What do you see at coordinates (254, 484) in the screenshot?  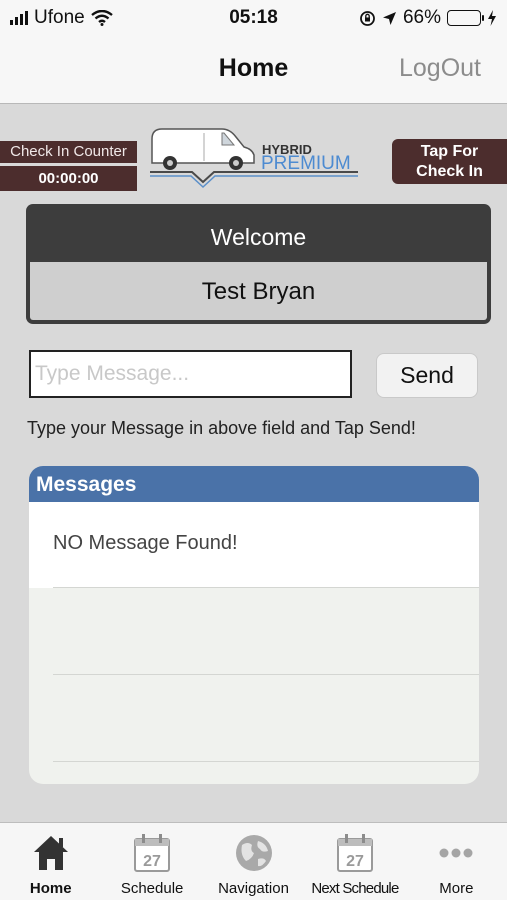 I see `messages-header: Messages` at bounding box center [254, 484].